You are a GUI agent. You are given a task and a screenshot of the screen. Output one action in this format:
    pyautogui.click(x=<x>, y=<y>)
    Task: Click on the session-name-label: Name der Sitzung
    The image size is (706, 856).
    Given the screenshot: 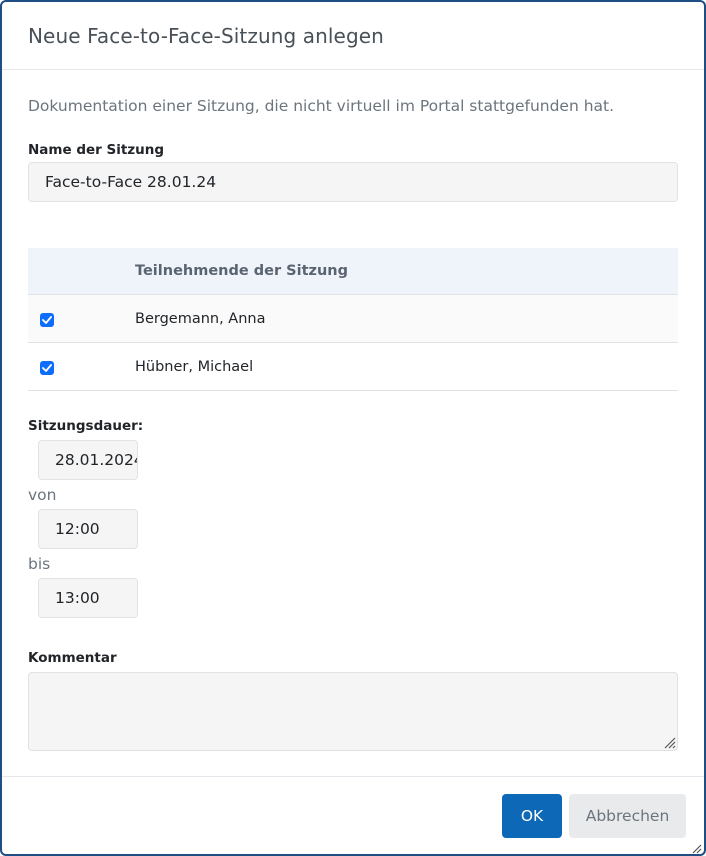 What is the action you would take?
    pyautogui.click(x=96, y=150)
    